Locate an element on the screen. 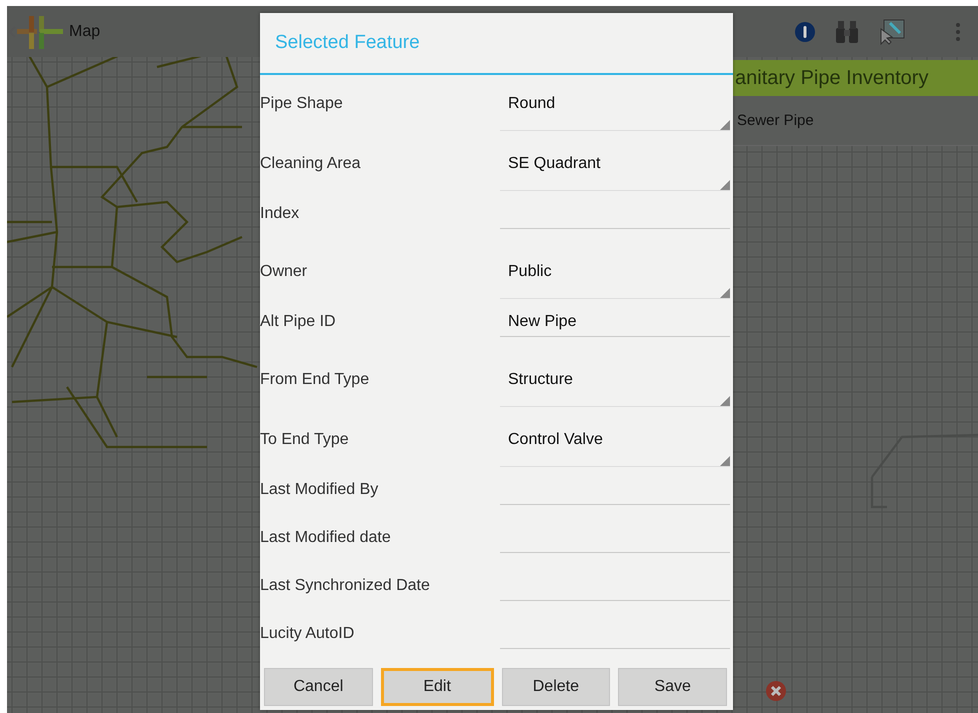 The width and height of the screenshot is (978, 713). dropdown-field: SE Quadrant is located at coordinates (615, 173).